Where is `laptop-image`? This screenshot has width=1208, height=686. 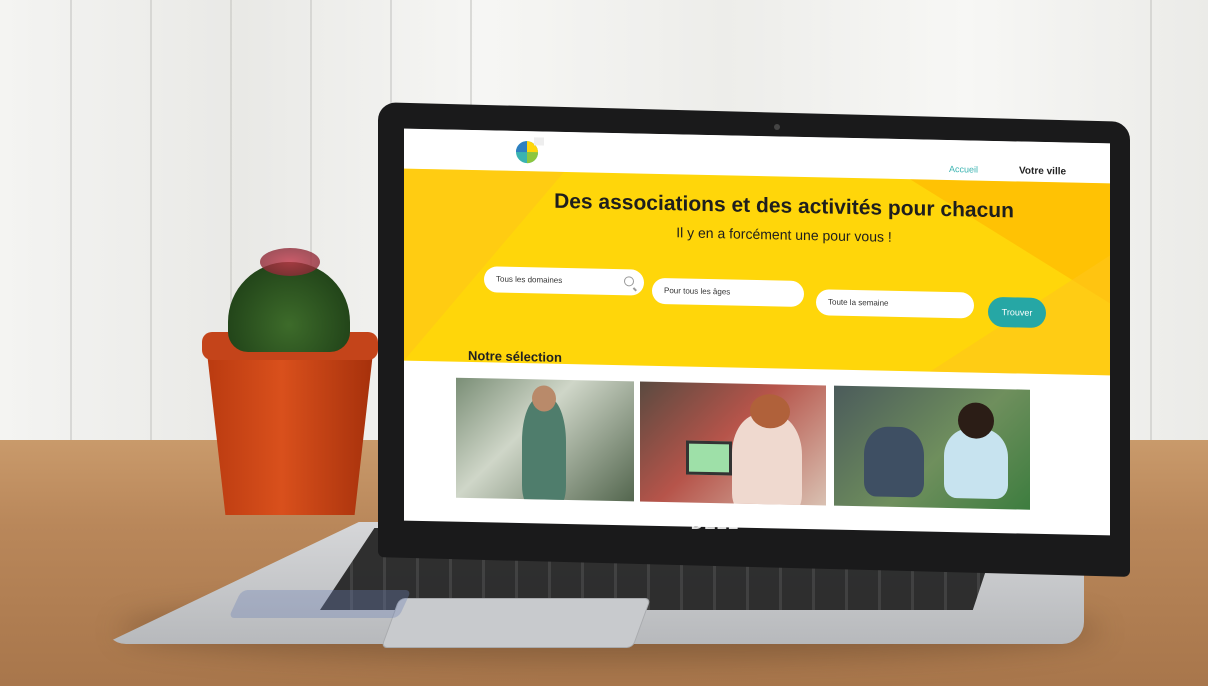 laptop-image is located at coordinates (709, 458).